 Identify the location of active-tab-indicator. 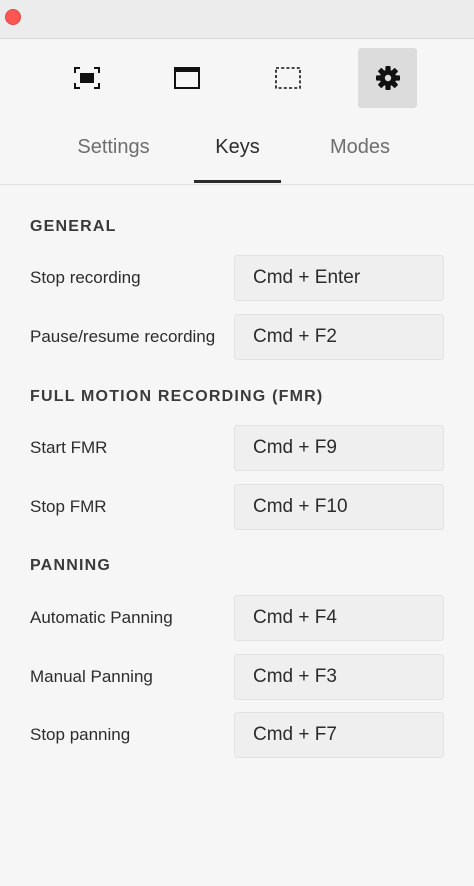
(237, 181).